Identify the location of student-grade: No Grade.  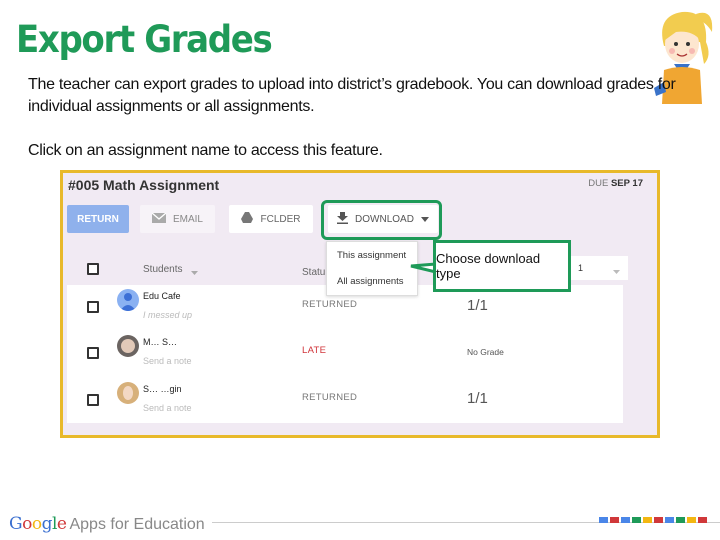
(485, 352).